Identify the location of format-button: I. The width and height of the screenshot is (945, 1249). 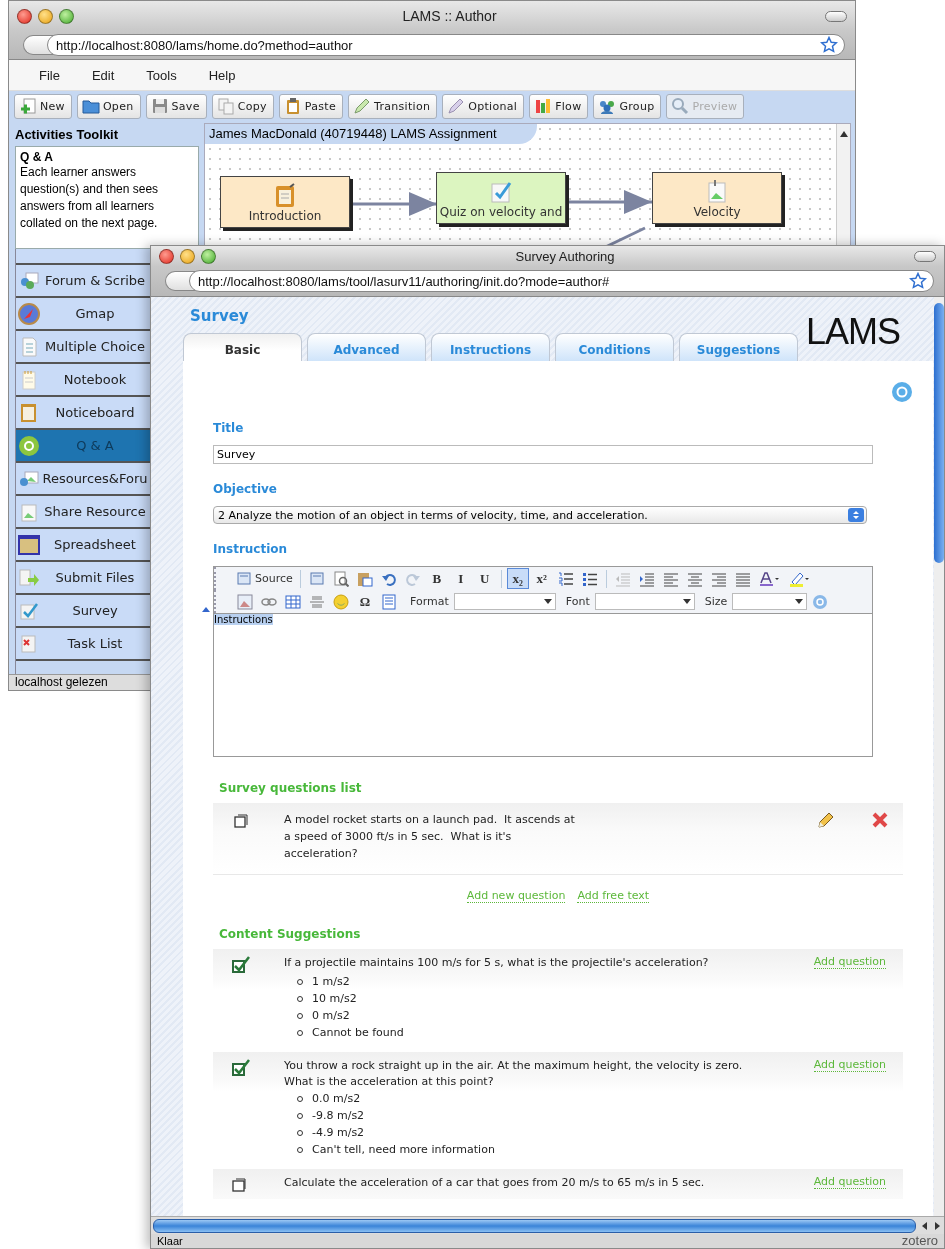
(460, 578).